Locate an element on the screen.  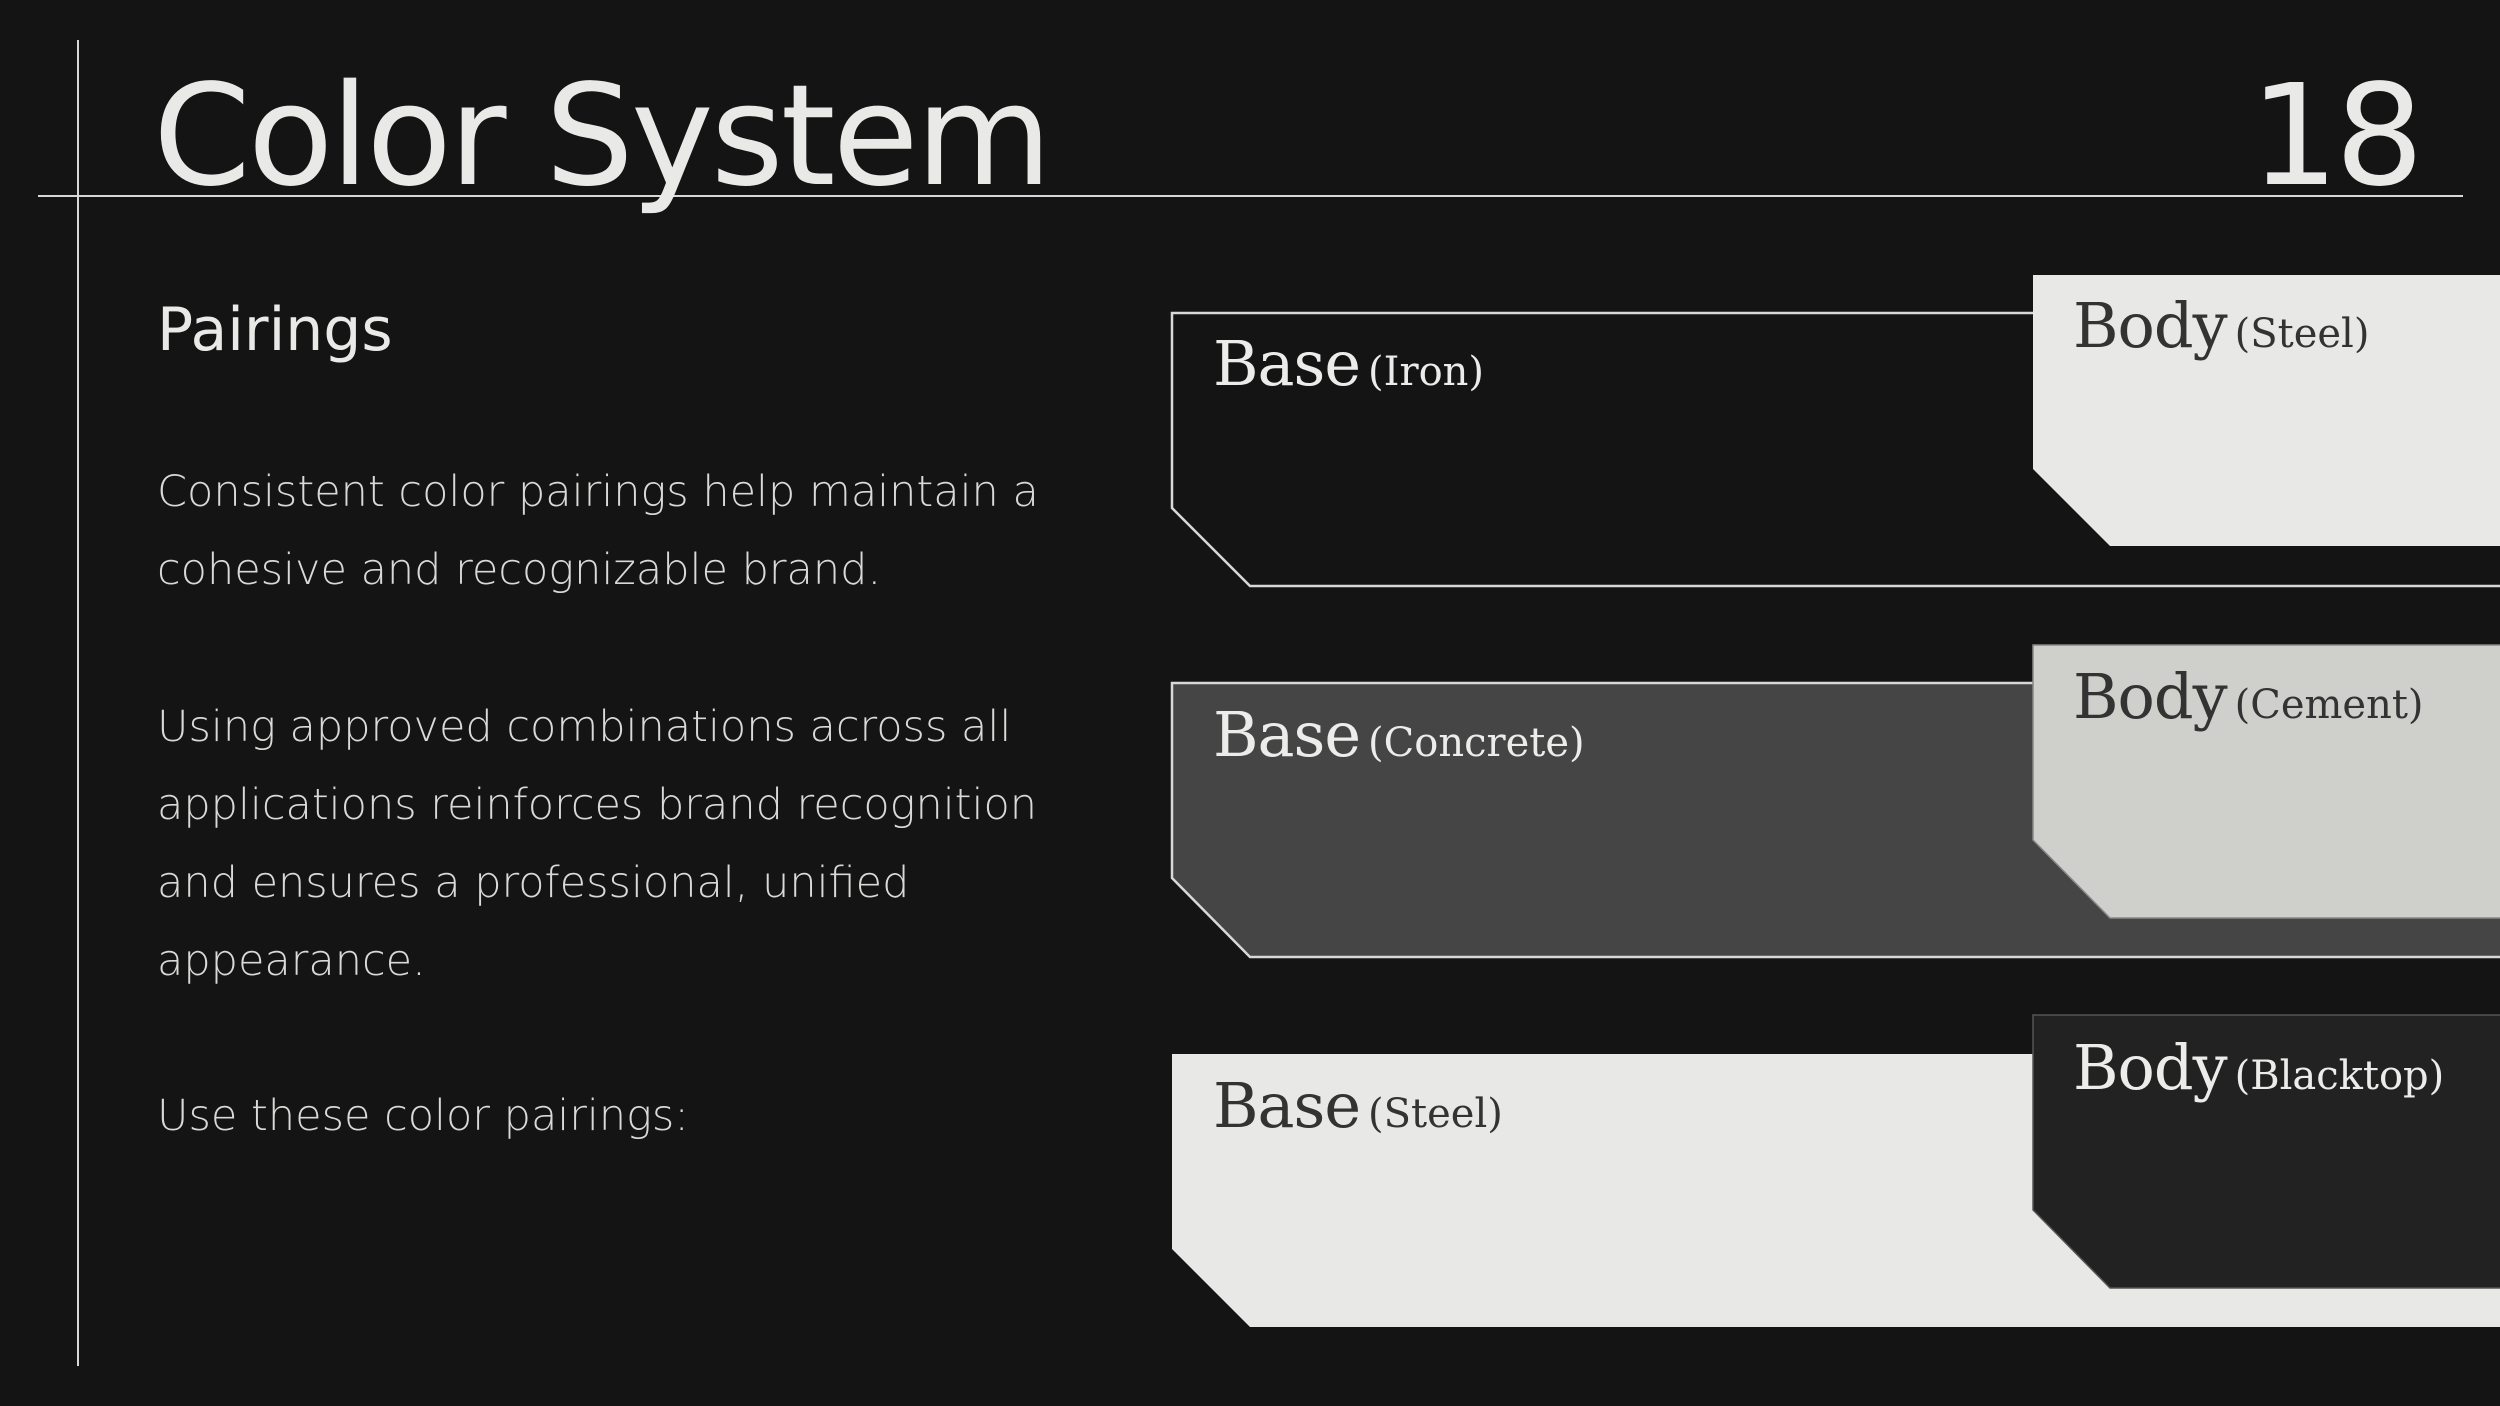
label-base-iron: Base (Iron) is located at coordinates (1348, 363).